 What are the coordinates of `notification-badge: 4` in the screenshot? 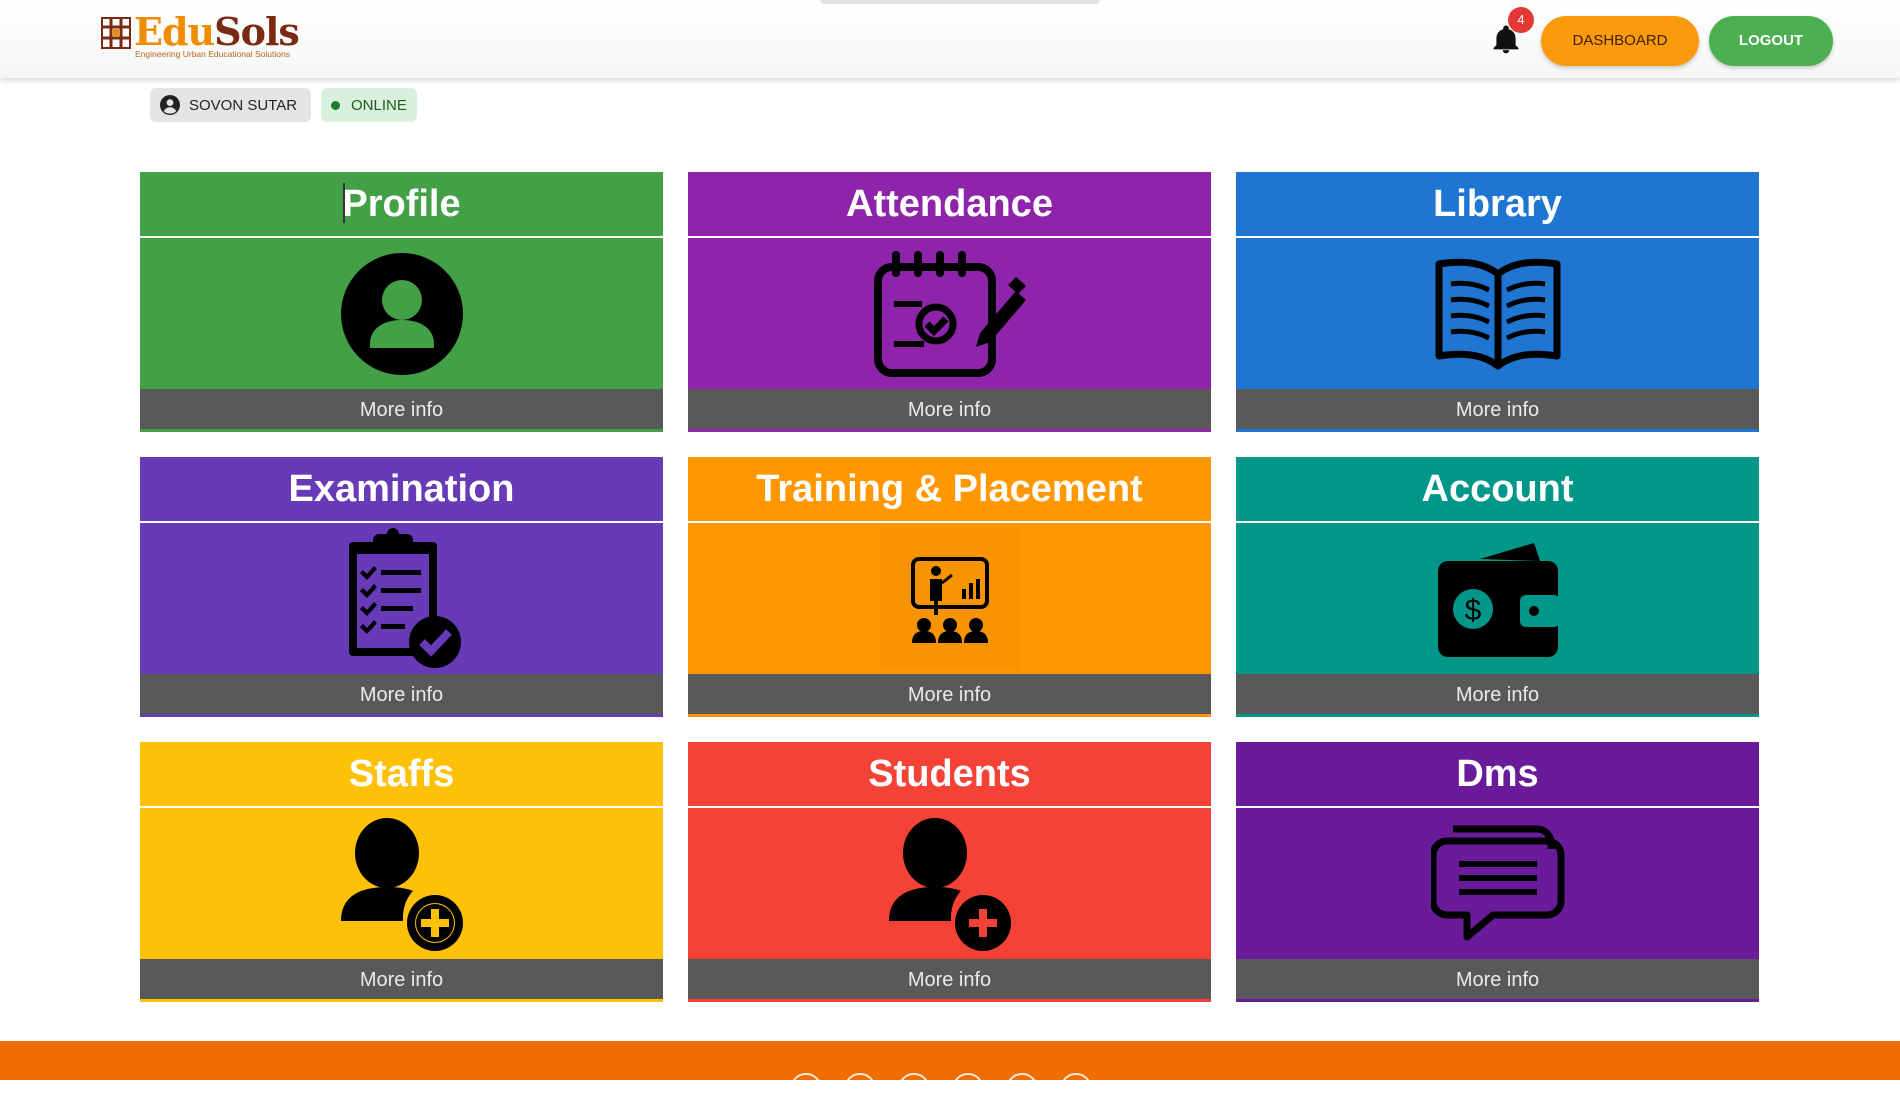 It's located at (1521, 20).